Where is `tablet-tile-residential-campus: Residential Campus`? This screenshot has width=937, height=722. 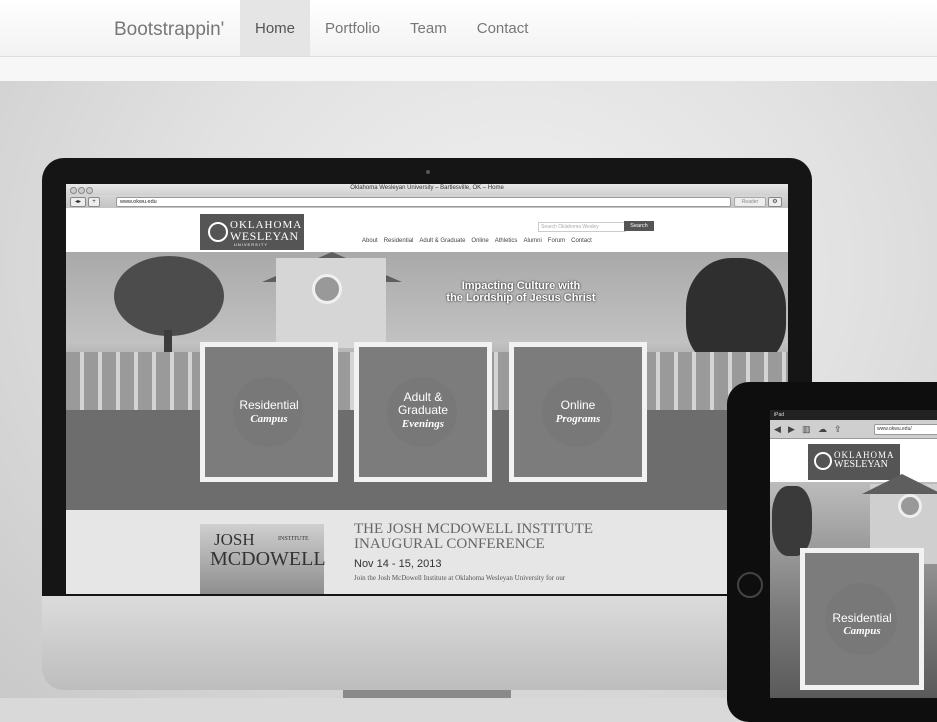
tablet-tile-residential-campus: Residential Campus is located at coordinates (862, 619).